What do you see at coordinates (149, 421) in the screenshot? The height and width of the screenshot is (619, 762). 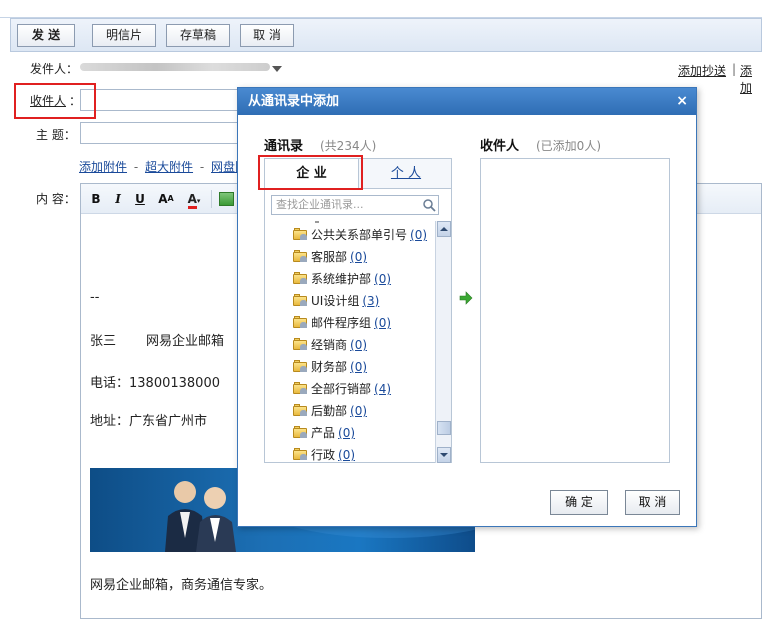 I see `signature-address: 地址：广东省广州市` at bounding box center [149, 421].